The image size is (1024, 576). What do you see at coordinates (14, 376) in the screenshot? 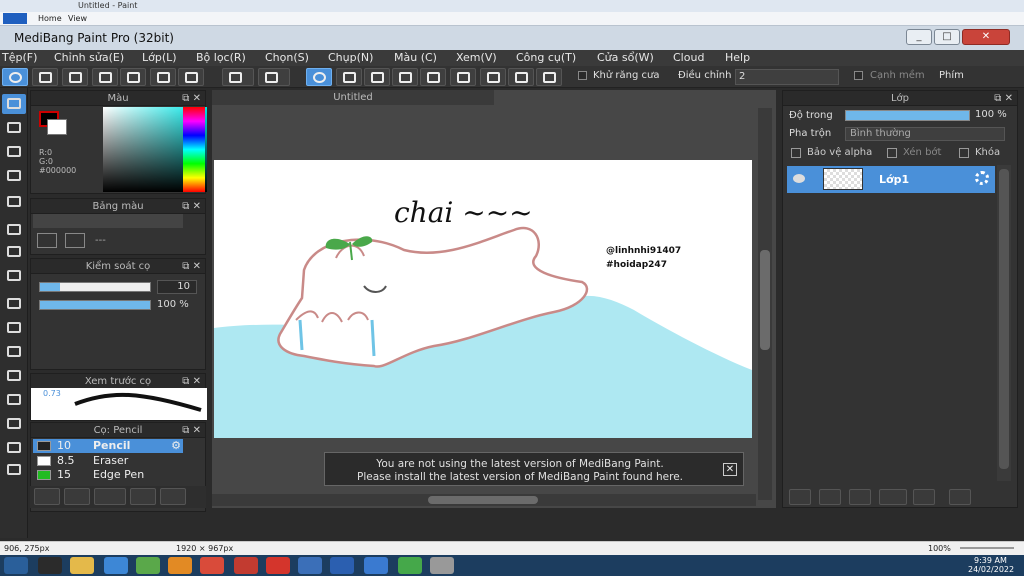
I see `select-pen-tool-icon` at bounding box center [14, 376].